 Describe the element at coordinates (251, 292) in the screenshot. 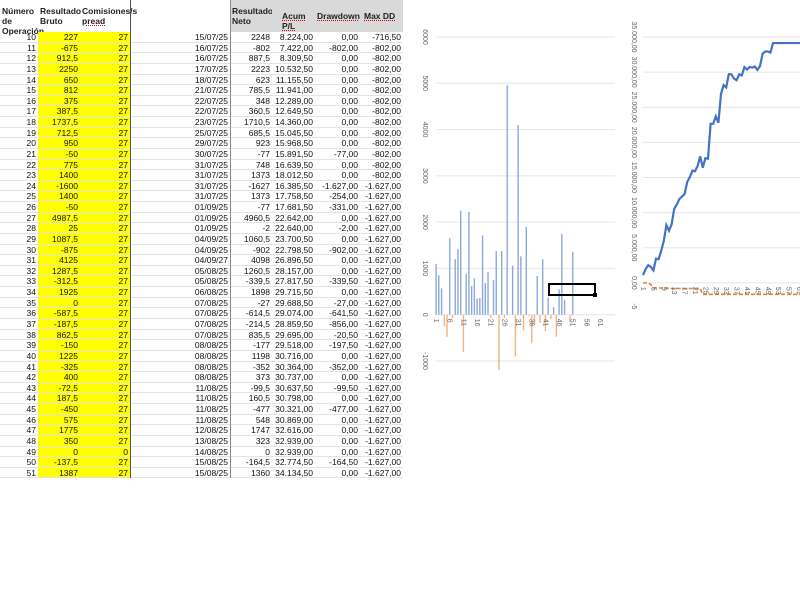

I see `cell-resultado-neto: 1898` at that location.